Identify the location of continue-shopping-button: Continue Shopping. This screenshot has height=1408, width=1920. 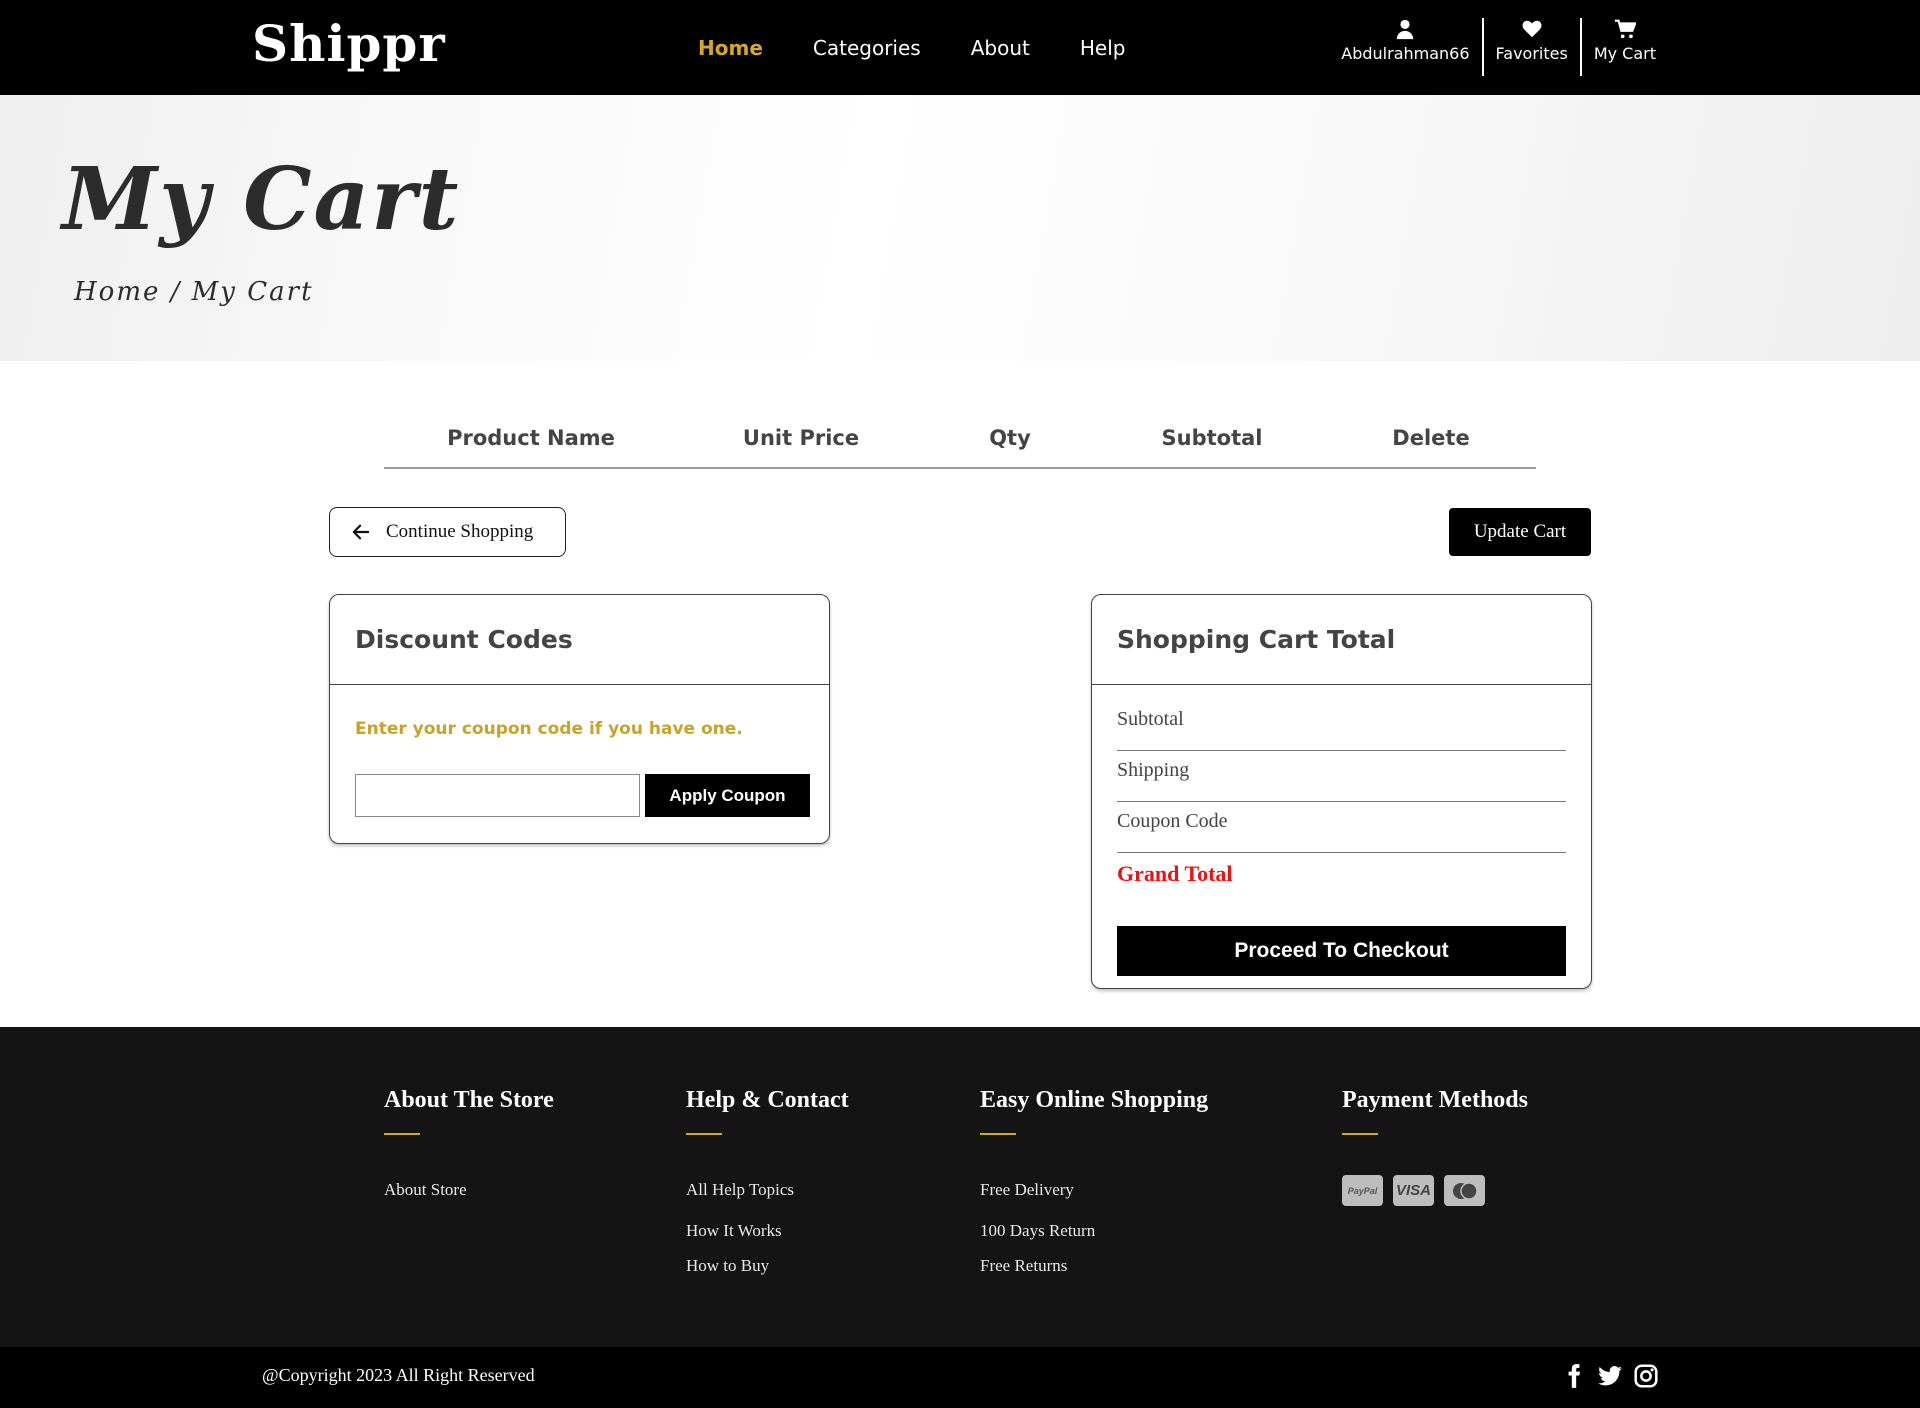
(447, 532).